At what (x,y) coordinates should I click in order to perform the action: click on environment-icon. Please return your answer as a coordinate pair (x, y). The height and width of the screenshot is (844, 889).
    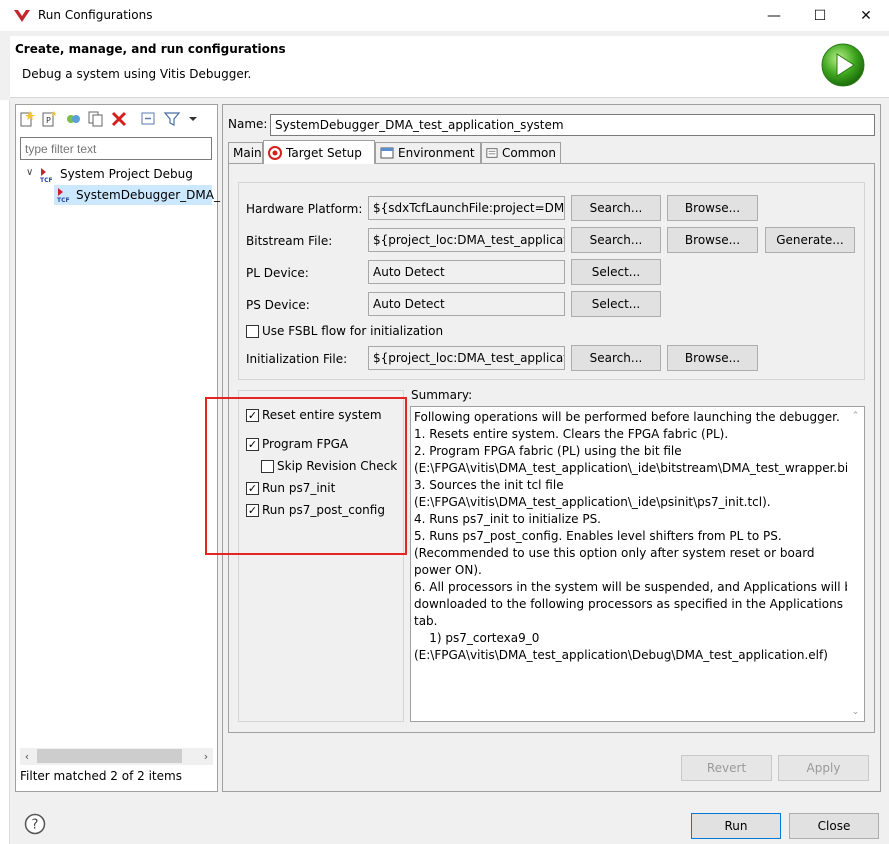
    Looking at the image, I should click on (387, 153).